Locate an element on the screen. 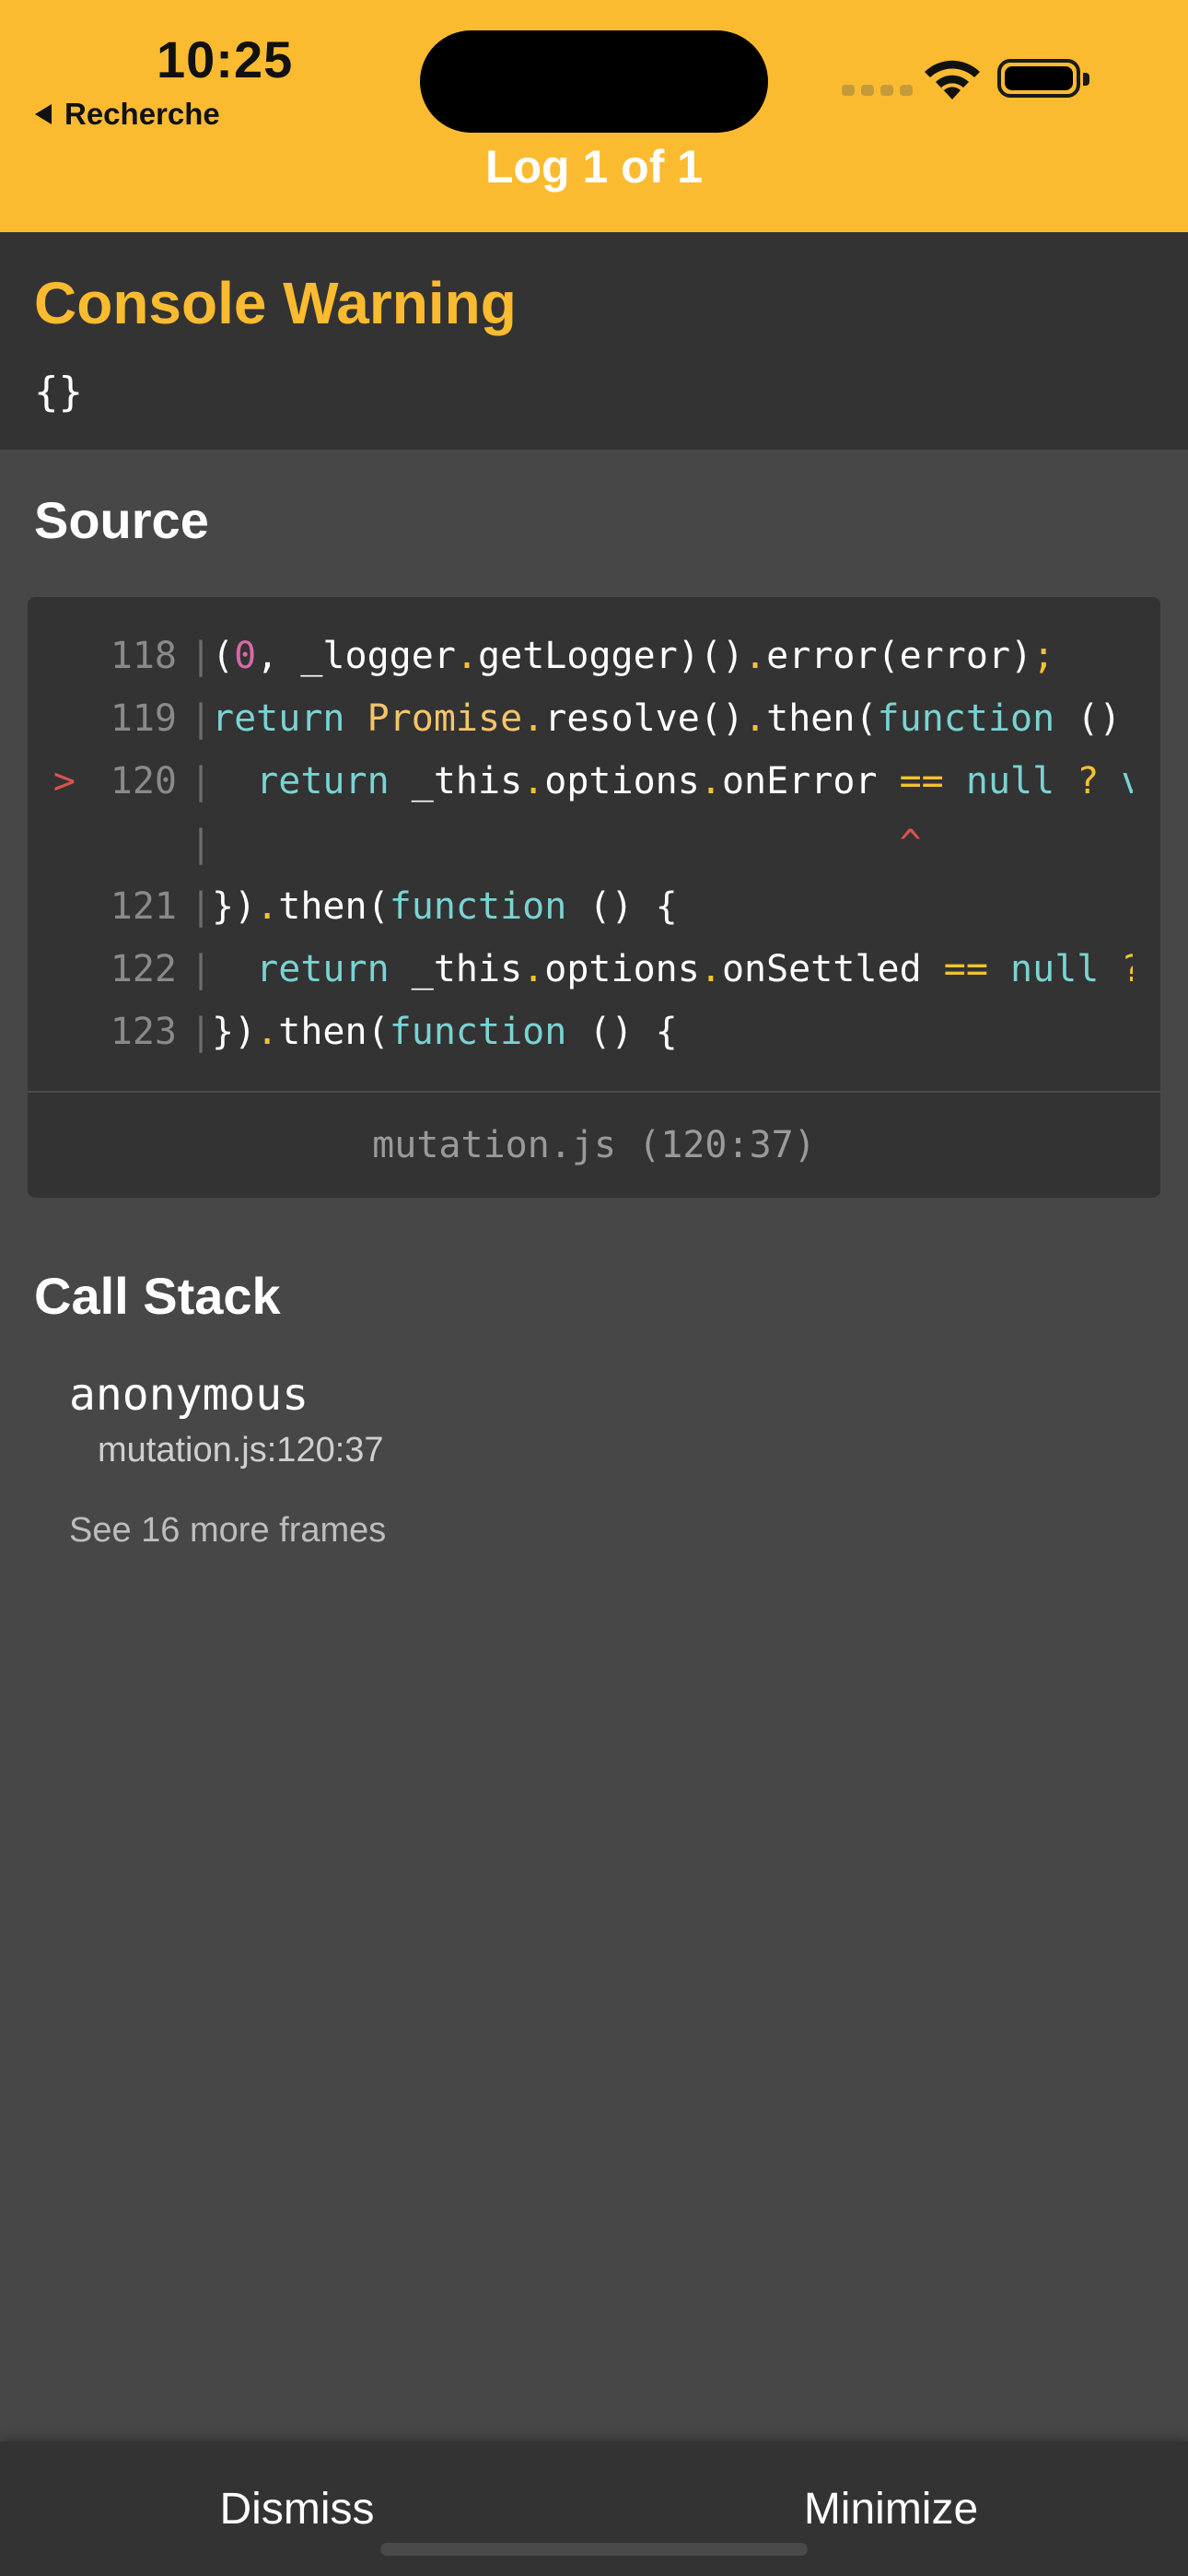 Image resolution: width=1188 pixels, height=2576 pixels. line-number: 119 is located at coordinates (143, 718).